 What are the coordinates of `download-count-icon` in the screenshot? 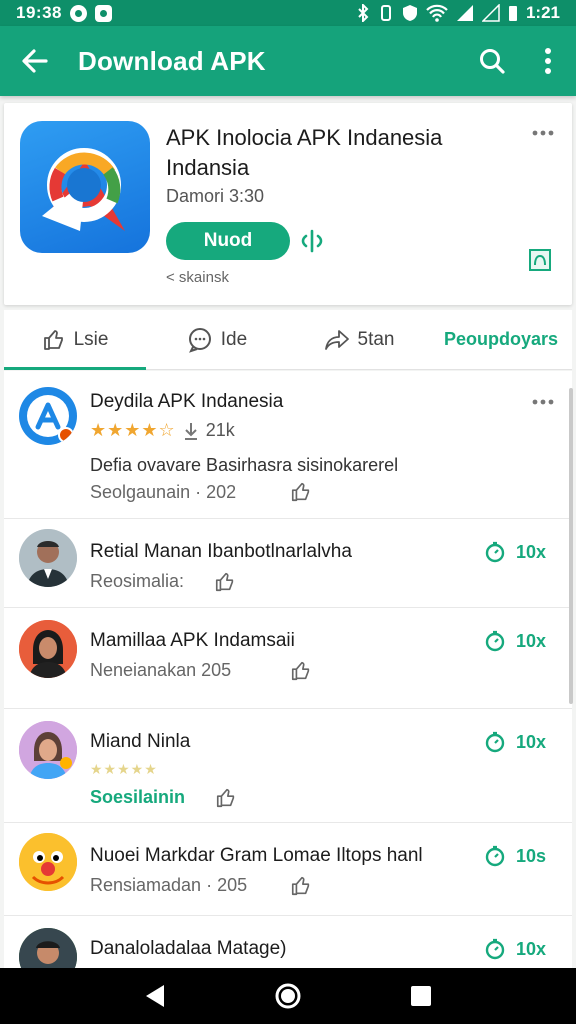 It's located at (190, 431).